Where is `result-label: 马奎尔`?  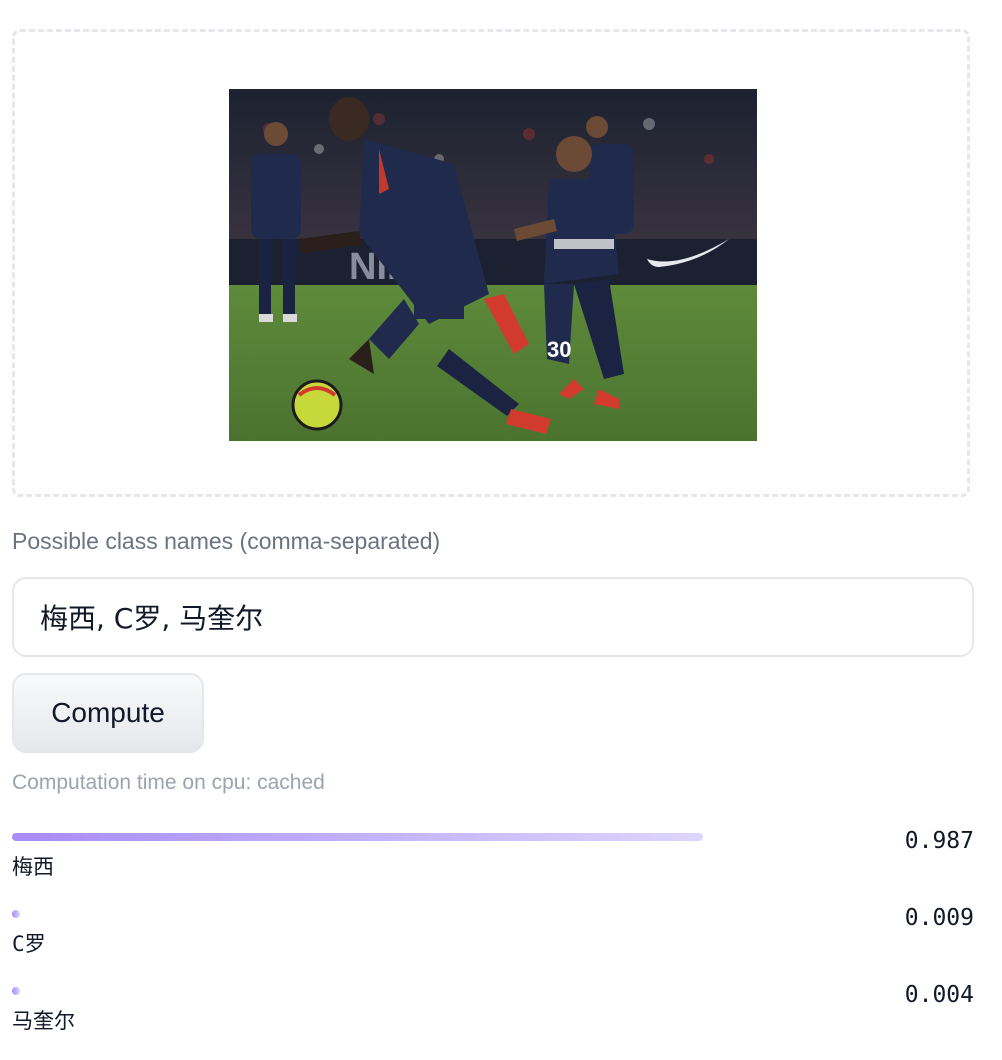
result-label: 马奎尔 is located at coordinates (43, 1021).